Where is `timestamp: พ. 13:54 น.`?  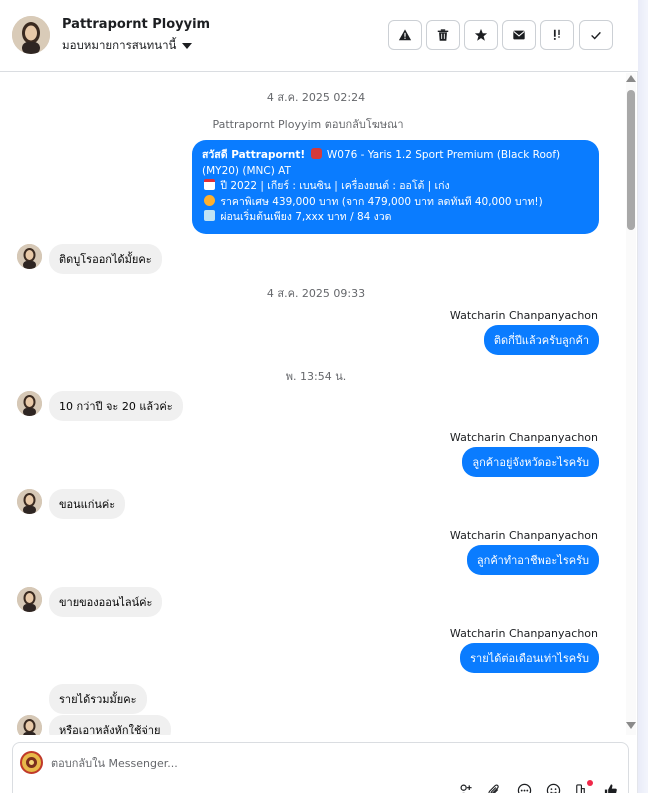
timestamp: พ. 13:54 น. is located at coordinates (316, 376).